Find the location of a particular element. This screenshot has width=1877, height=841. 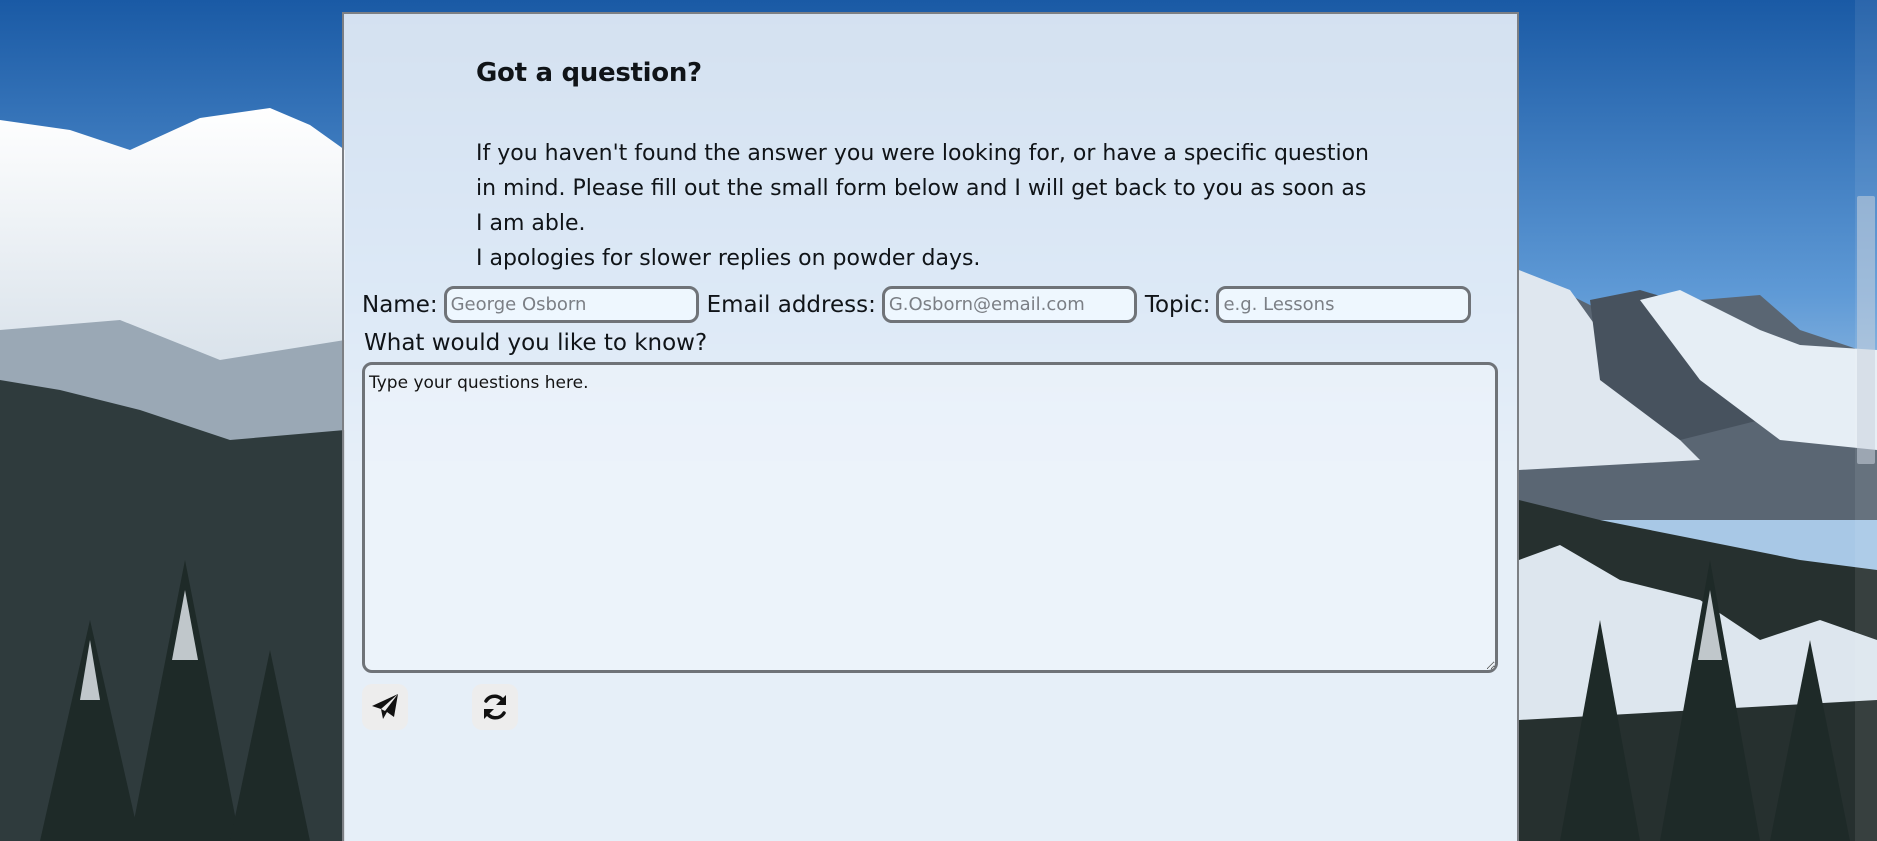

scrollbar-thumb is located at coordinates (1866, 330).